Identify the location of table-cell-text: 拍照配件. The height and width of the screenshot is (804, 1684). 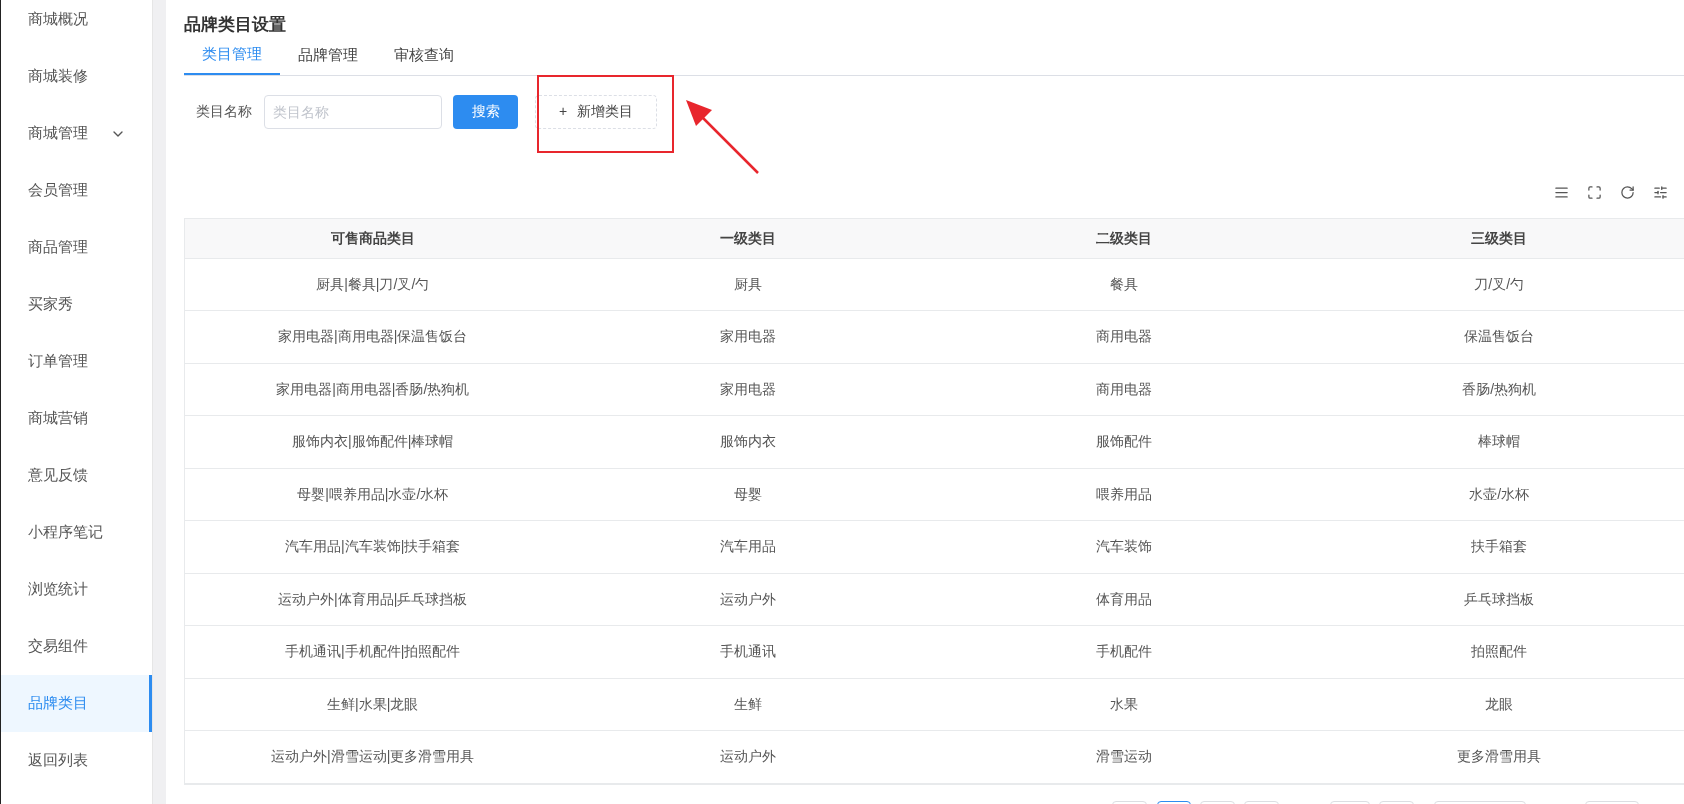
(1499, 652).